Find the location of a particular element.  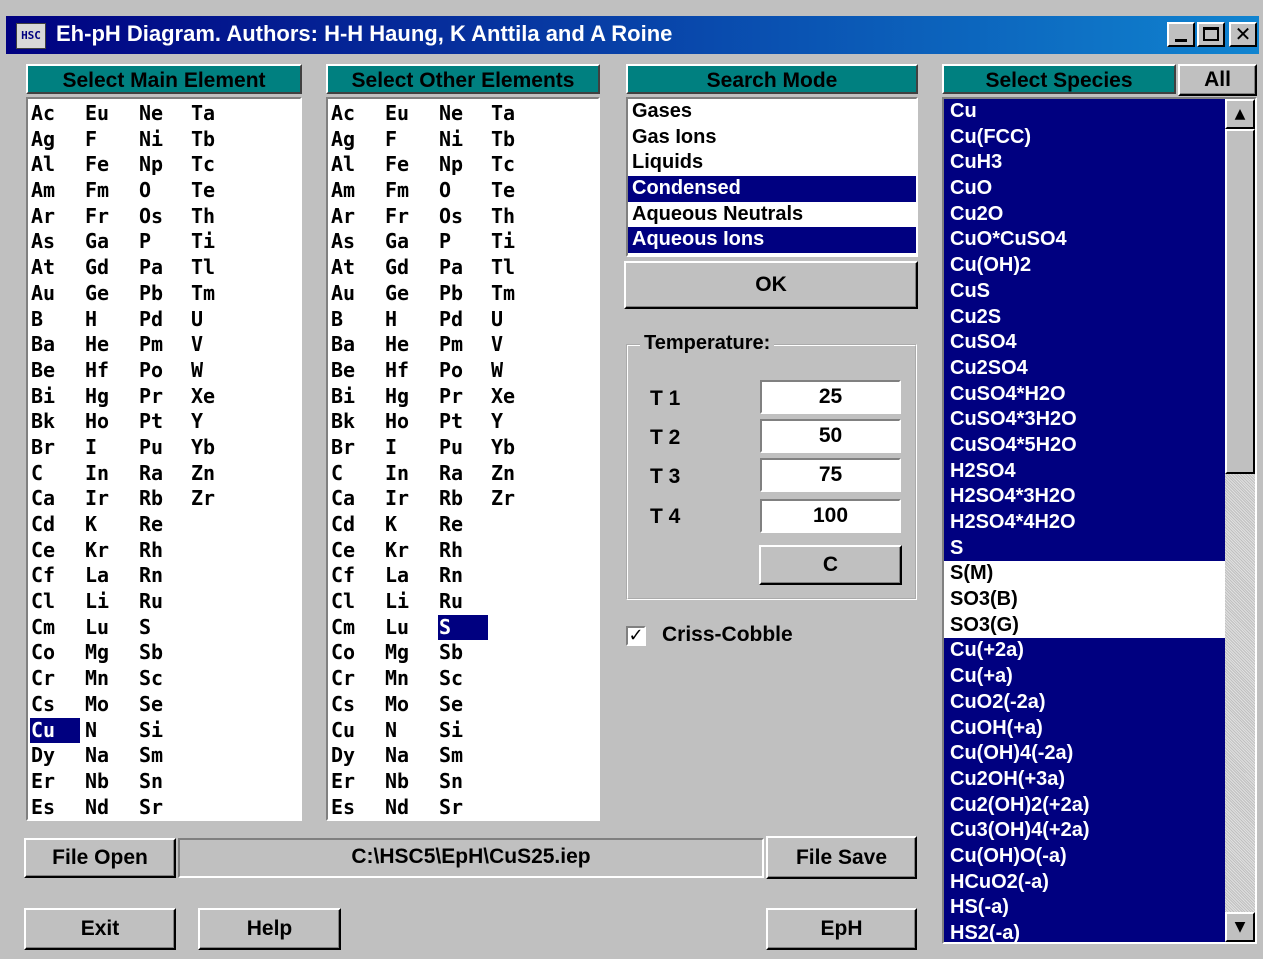

other-element-item: Po is located at coordinates (463, 371).